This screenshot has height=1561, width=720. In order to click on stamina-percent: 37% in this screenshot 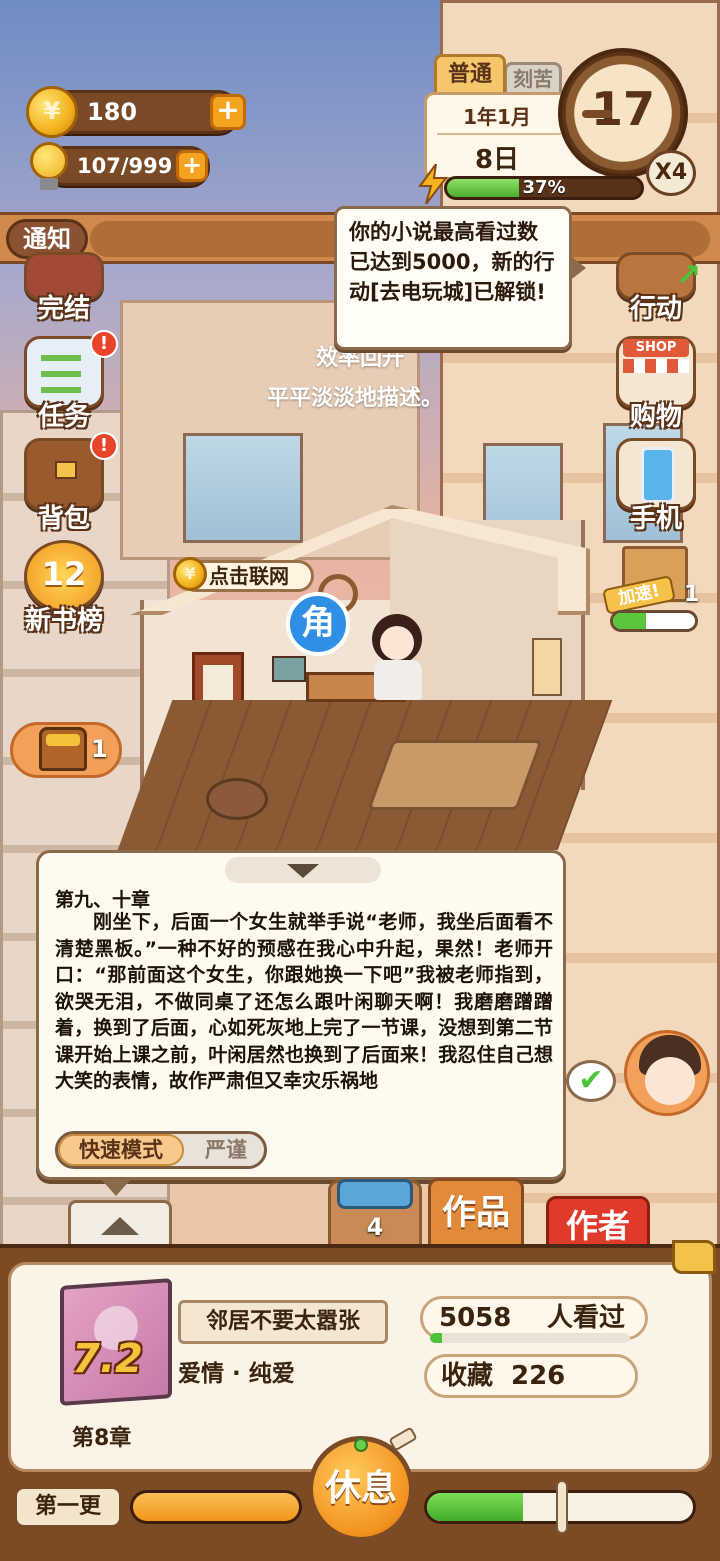, I will do `click(544, 187)`.